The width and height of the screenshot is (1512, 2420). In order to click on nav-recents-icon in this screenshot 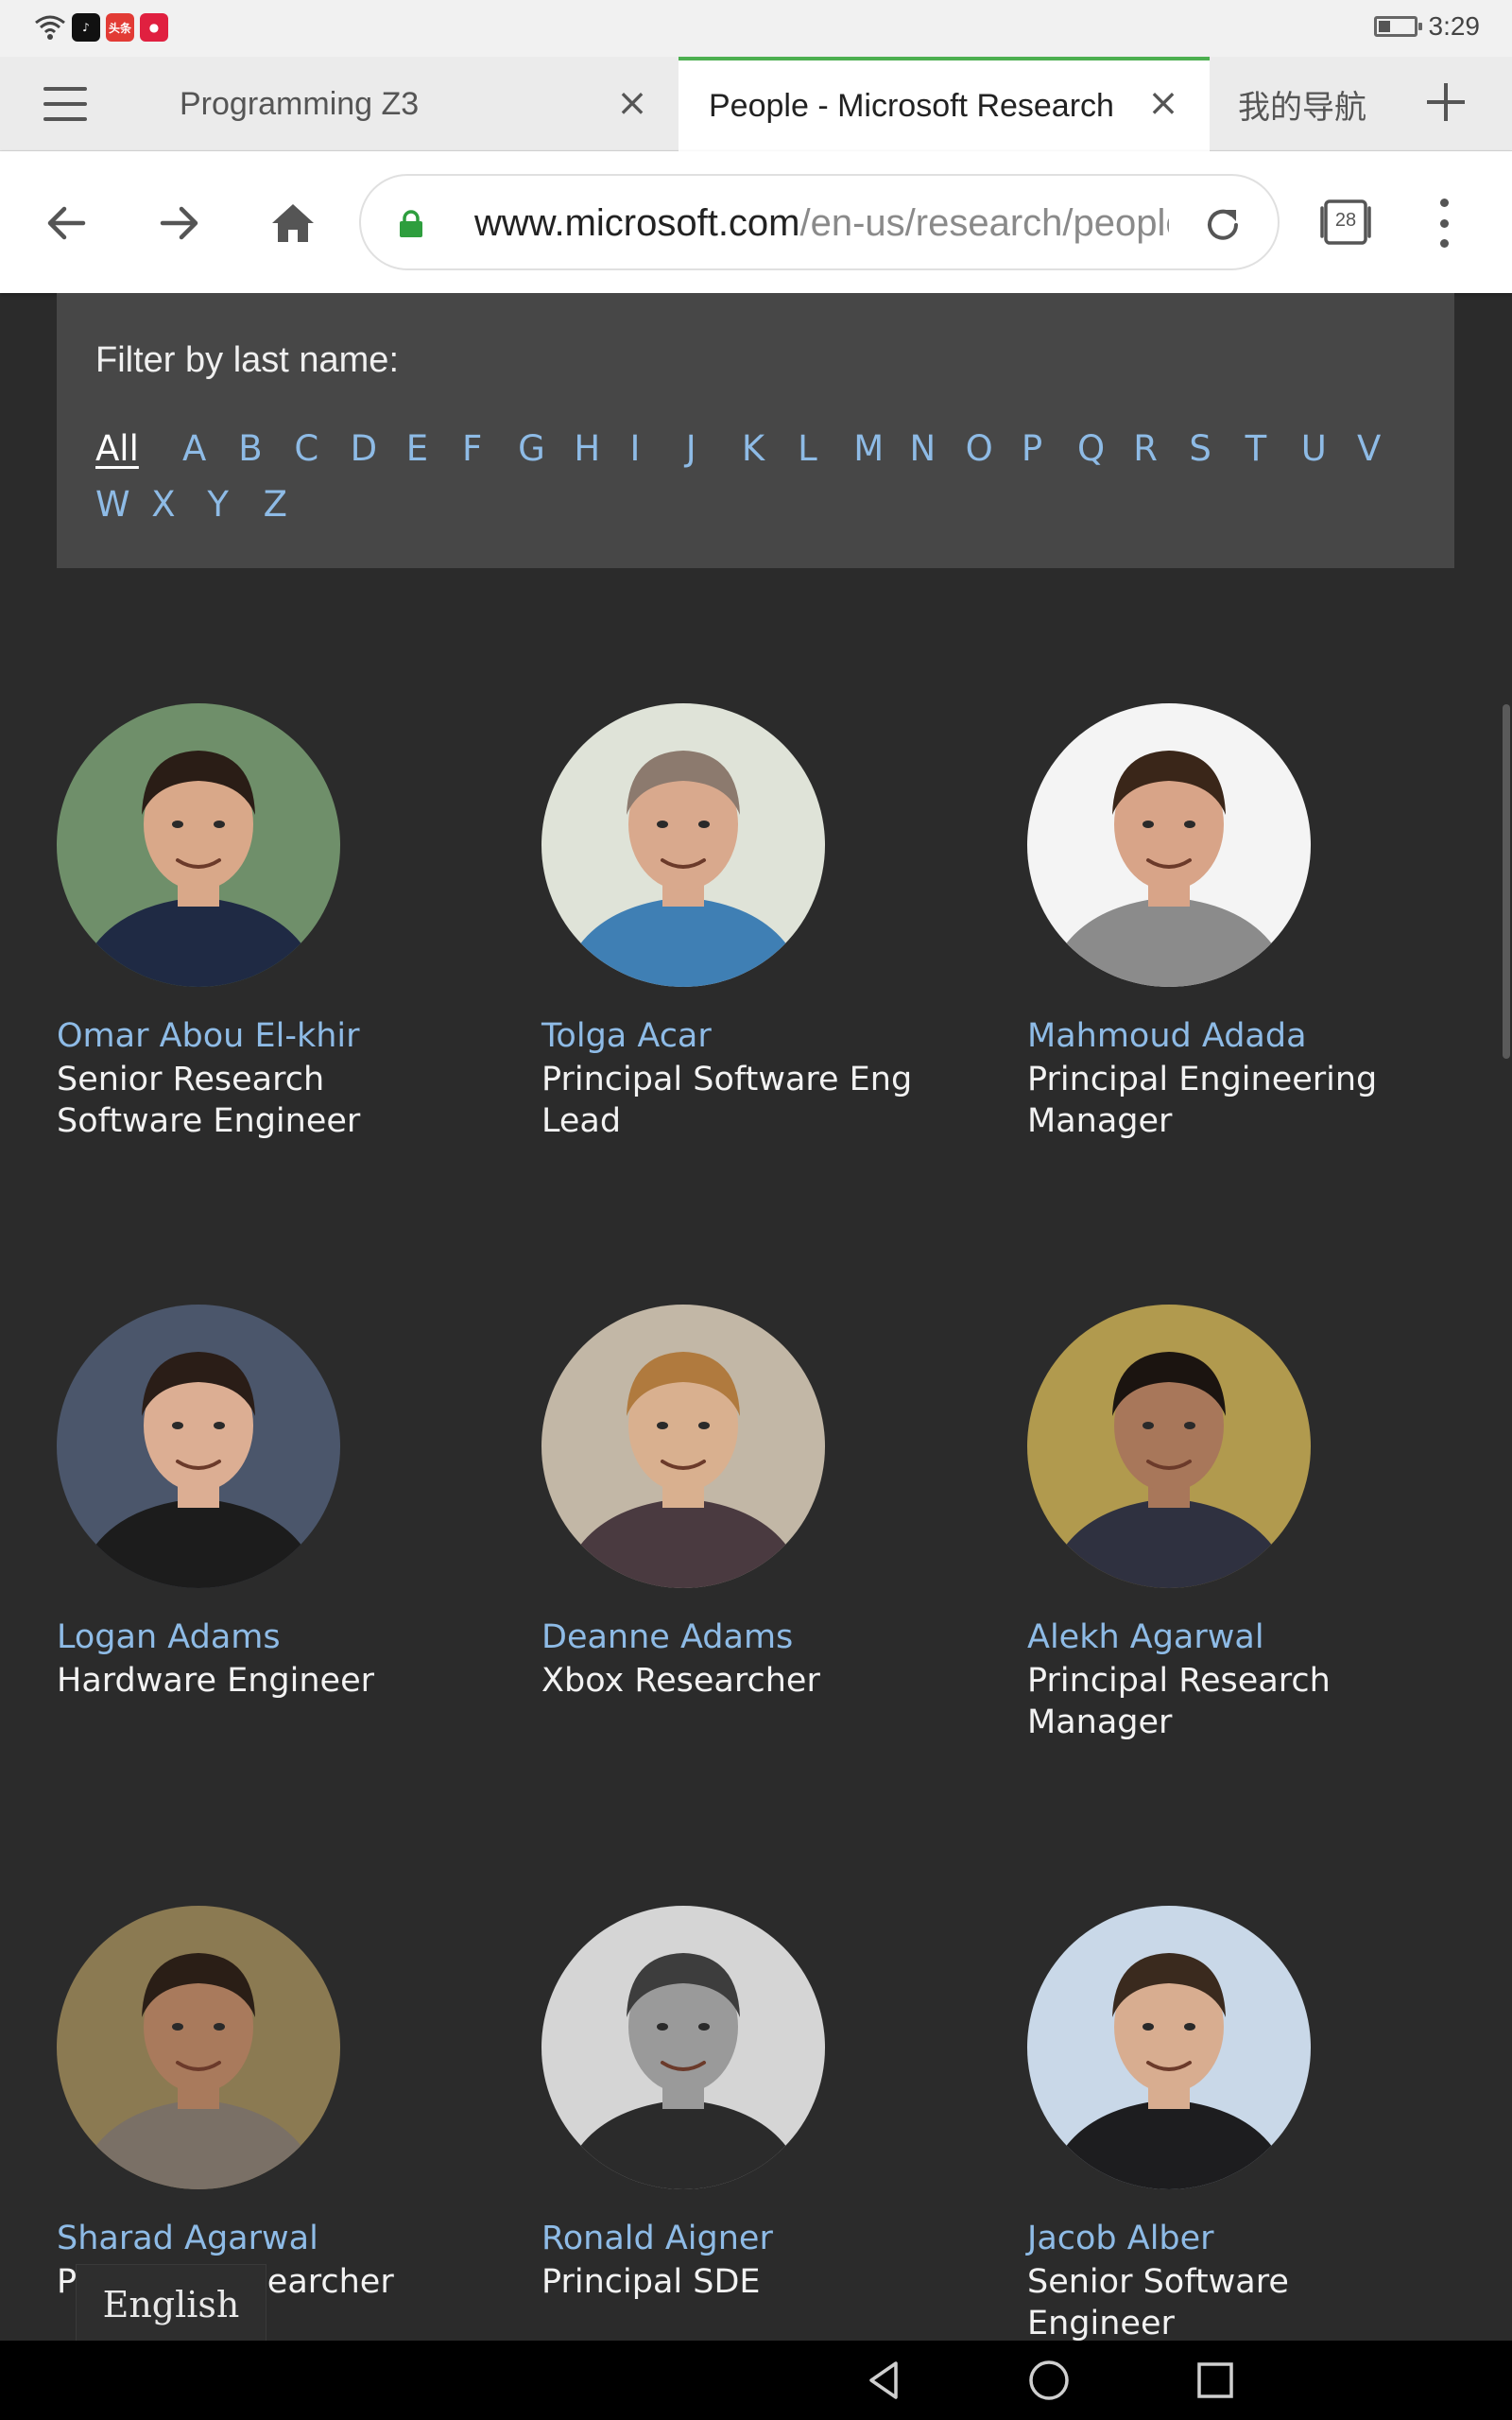, I will do `click(1215, 2380)`.